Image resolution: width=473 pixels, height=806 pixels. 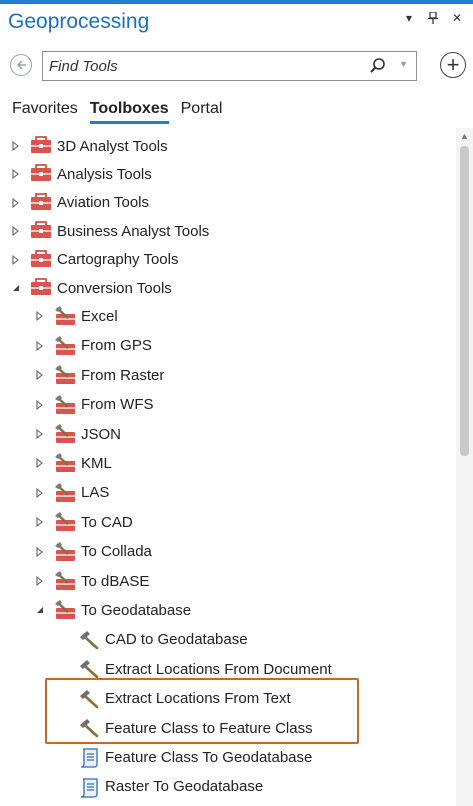 I want to click on pane-options-chevron-icon: ▾, so click(x=409, y=18).